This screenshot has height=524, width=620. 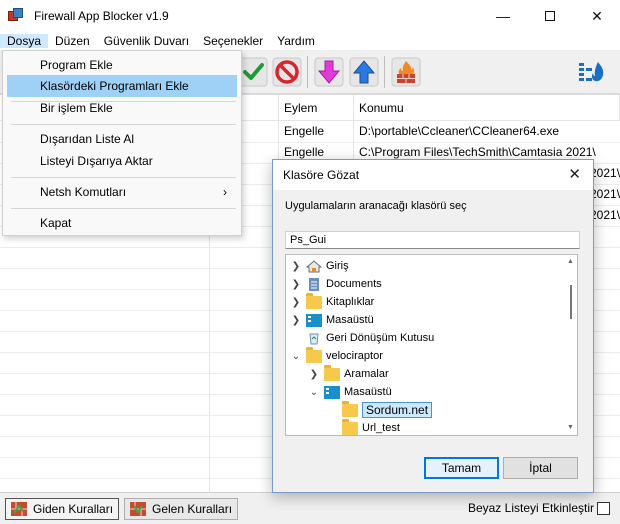 I want to click on scroll-down-icon: ▼, so click(x=570, y=427).